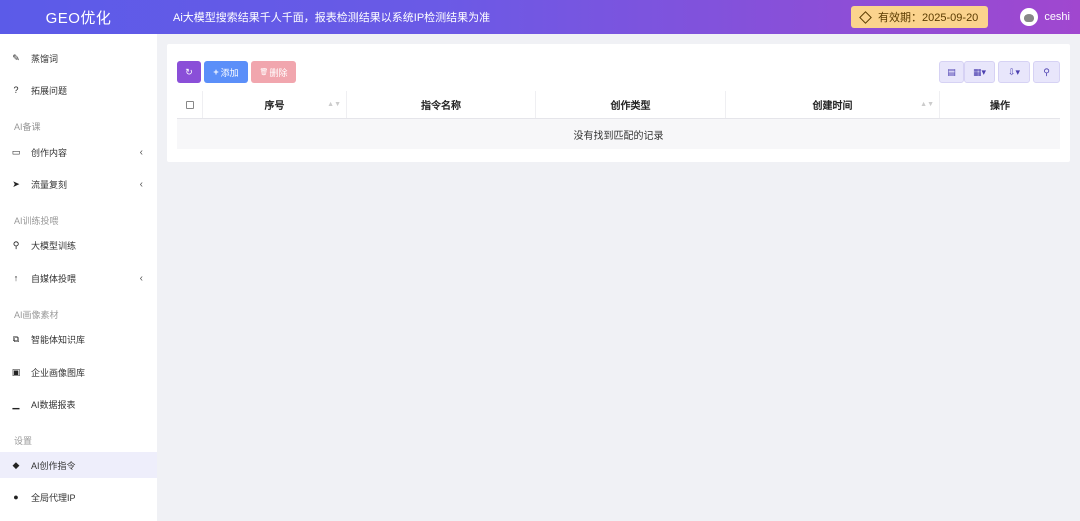 Image resolution: width=1080 pixels, height=521 pixels. Describe the element at coordinates (16, 497) in the screenshot. I see `chrome-icon: ●` at that location.